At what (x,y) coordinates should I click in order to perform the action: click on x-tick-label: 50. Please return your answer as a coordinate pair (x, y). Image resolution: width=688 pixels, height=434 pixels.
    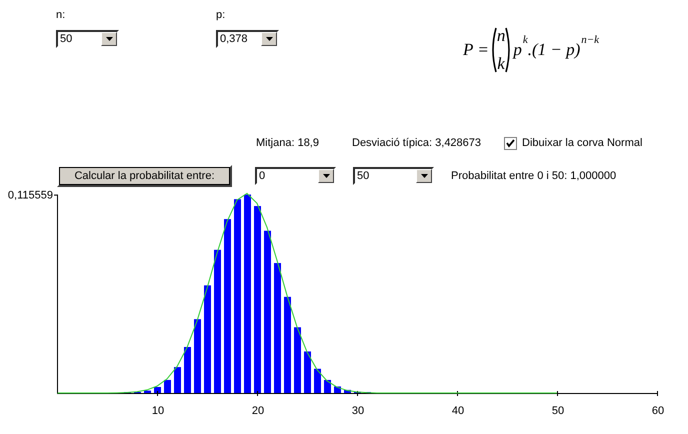
    Looking at the image, I should click on (558, 411).